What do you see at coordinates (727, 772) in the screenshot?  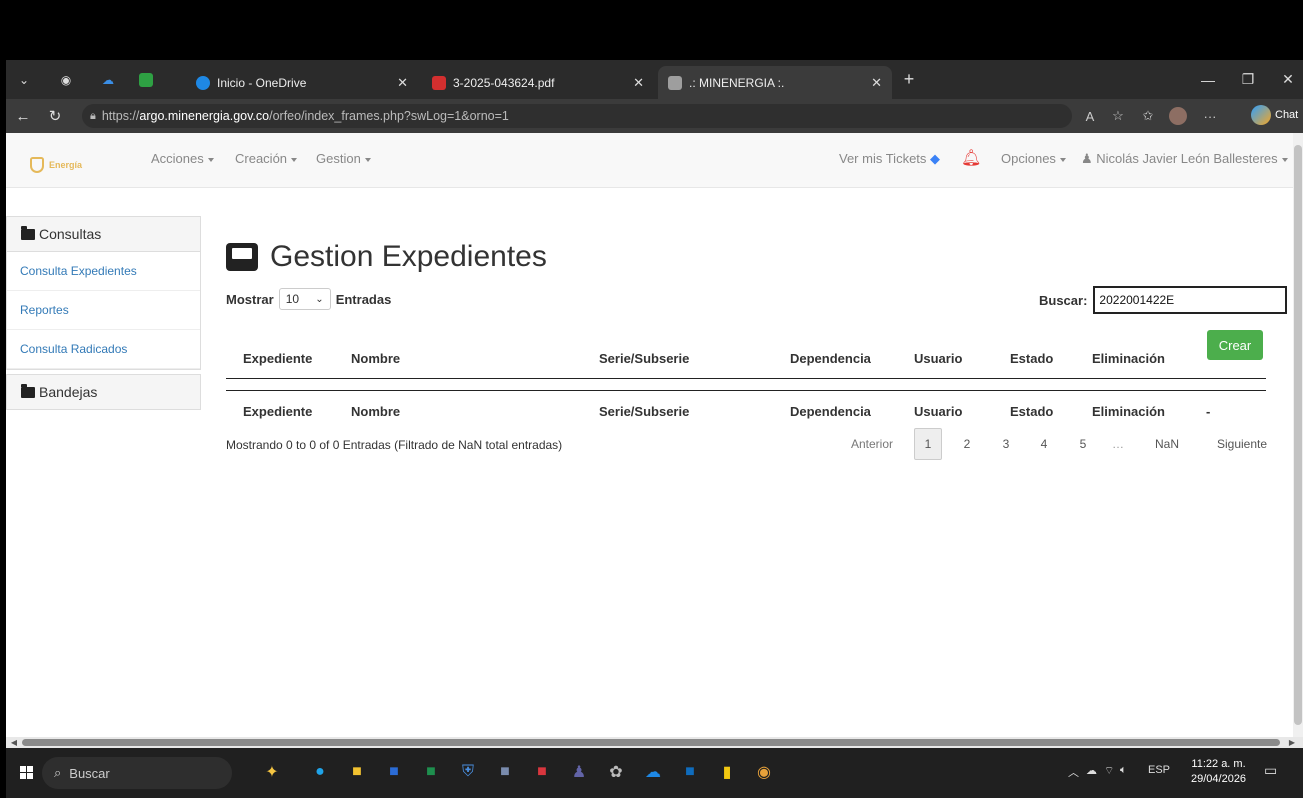 I see `power-bi-icon: ▮` at bounding box center [727, 772].